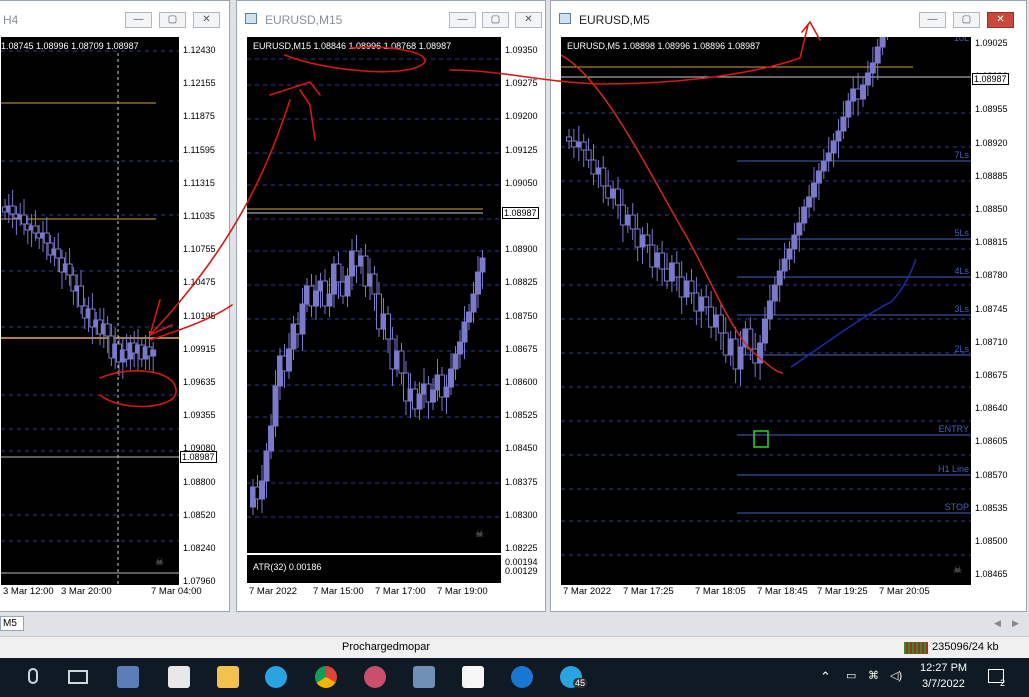 This screenshot has height=697, width=1029. I want to click on battery-icon: ▭, so click(851, 675).